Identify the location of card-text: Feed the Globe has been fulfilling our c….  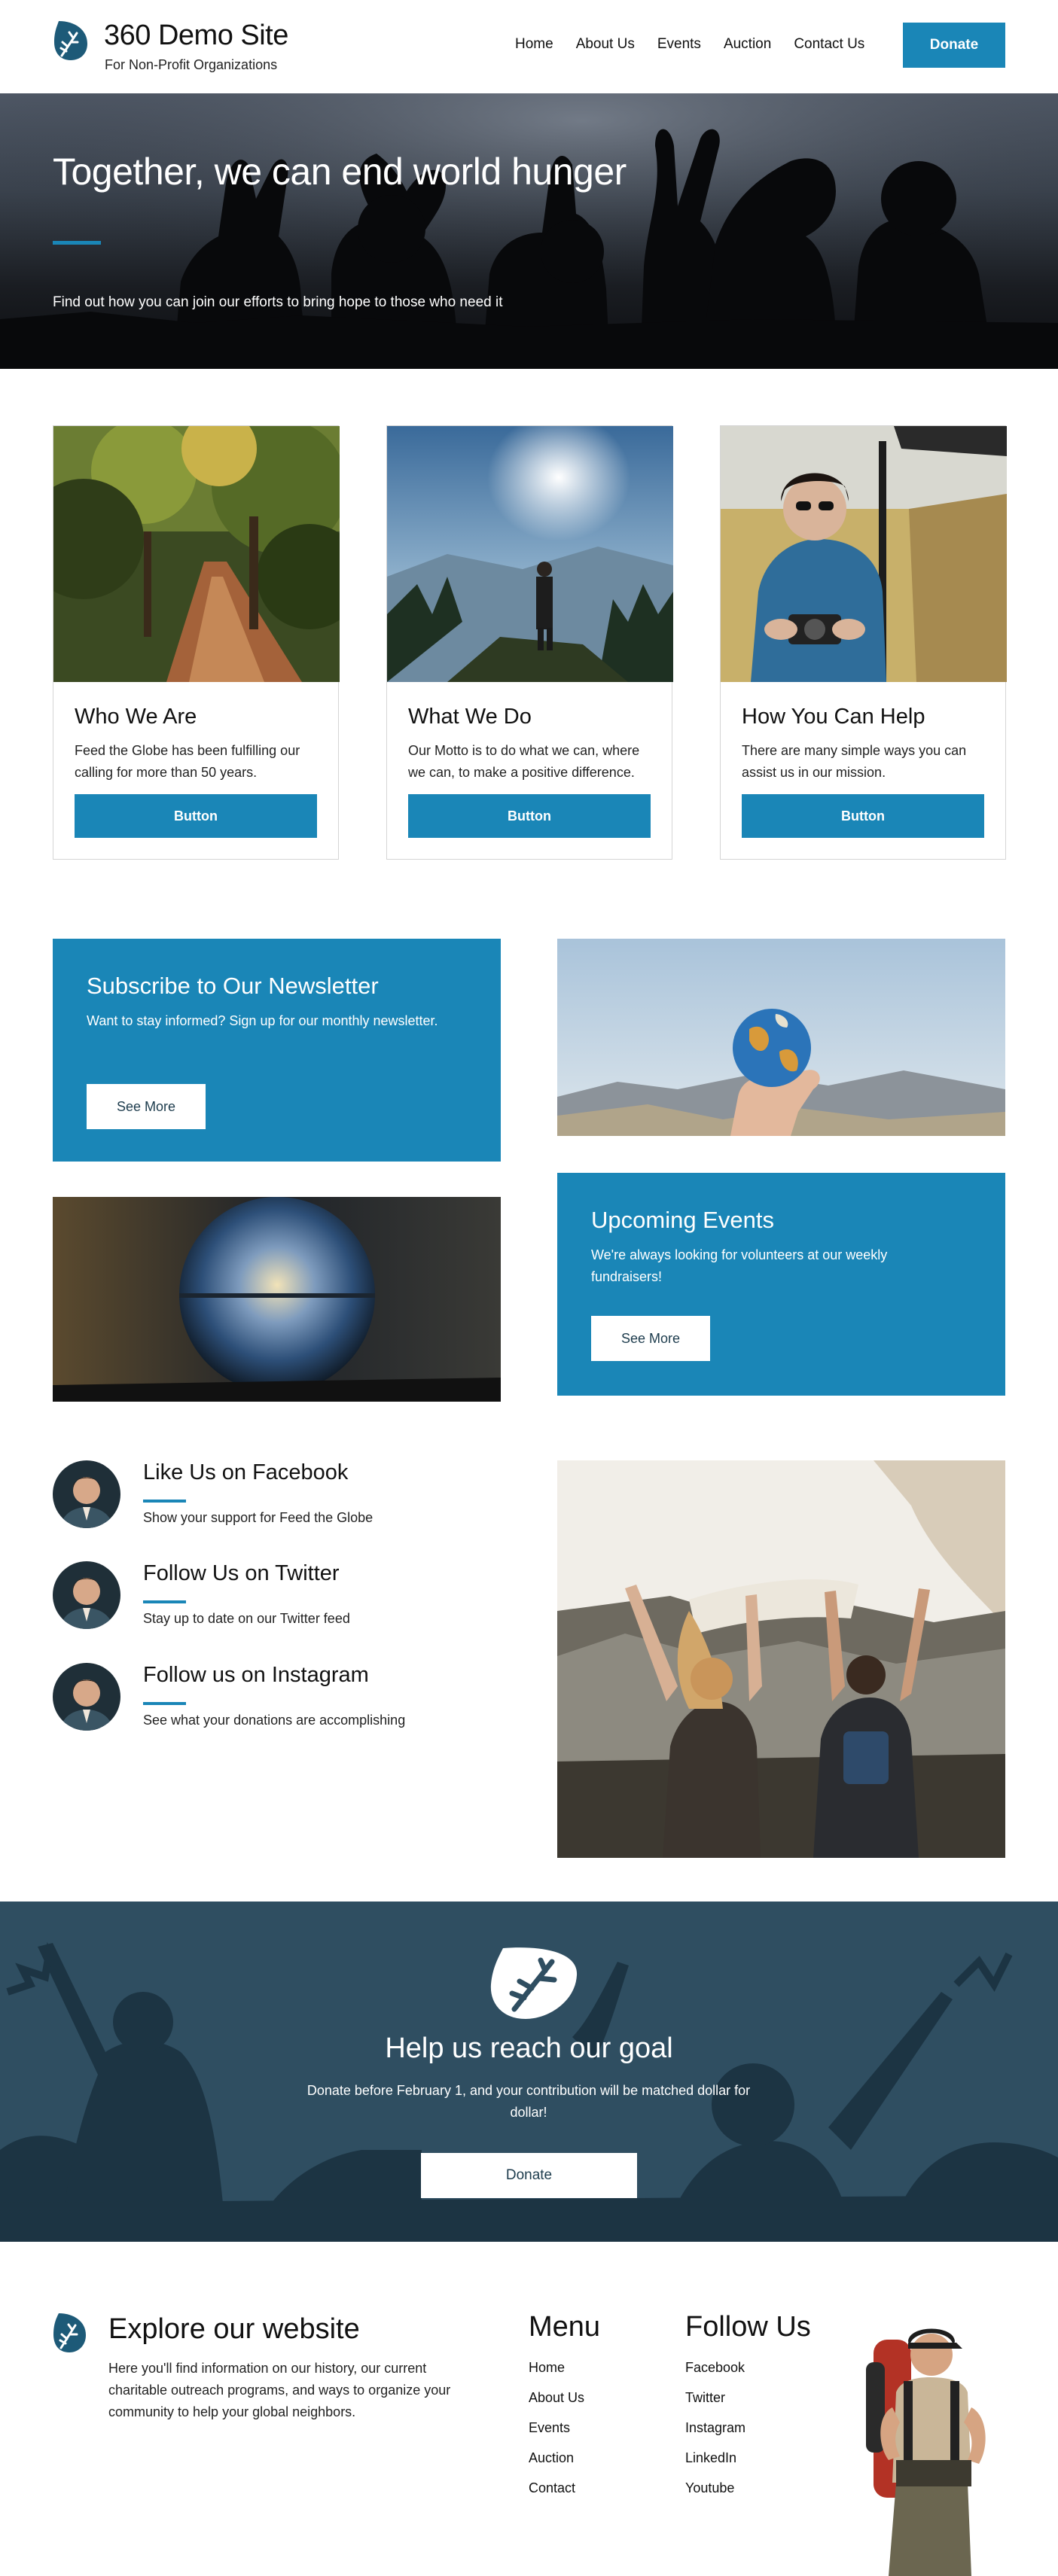
(187, 762).